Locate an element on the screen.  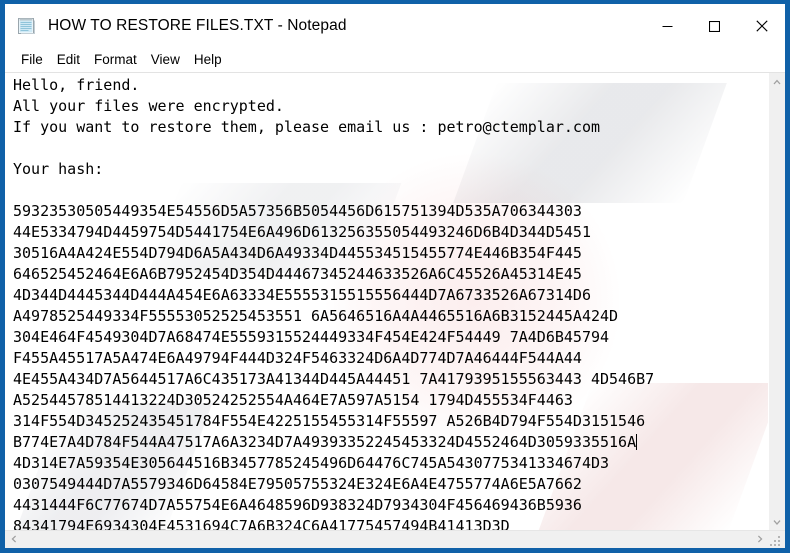
horizontal-scrollbar-area is located at coordinates (395, 539).